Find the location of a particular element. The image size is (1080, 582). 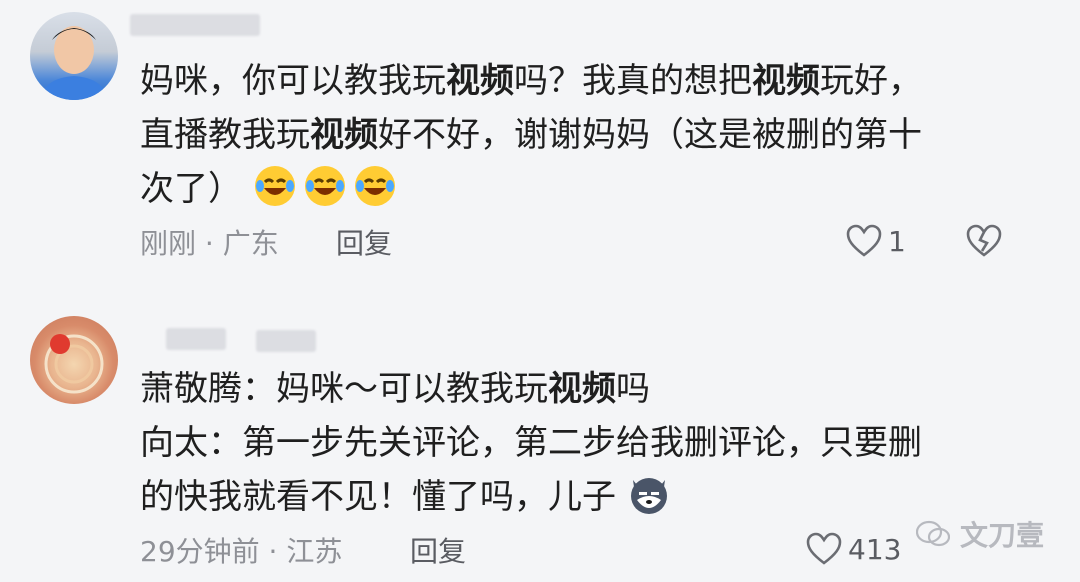

wechat-logo-icon is located at coordinates (932, 533).